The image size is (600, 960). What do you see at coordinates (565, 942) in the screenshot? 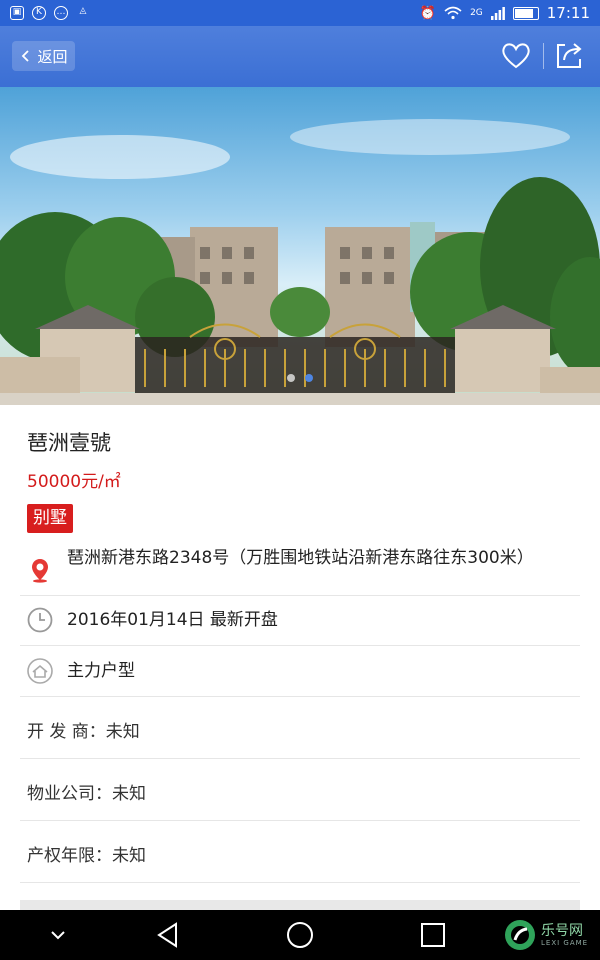
I see `watermark-subtext: LEXI GAME` at bounding box center [565, 942].